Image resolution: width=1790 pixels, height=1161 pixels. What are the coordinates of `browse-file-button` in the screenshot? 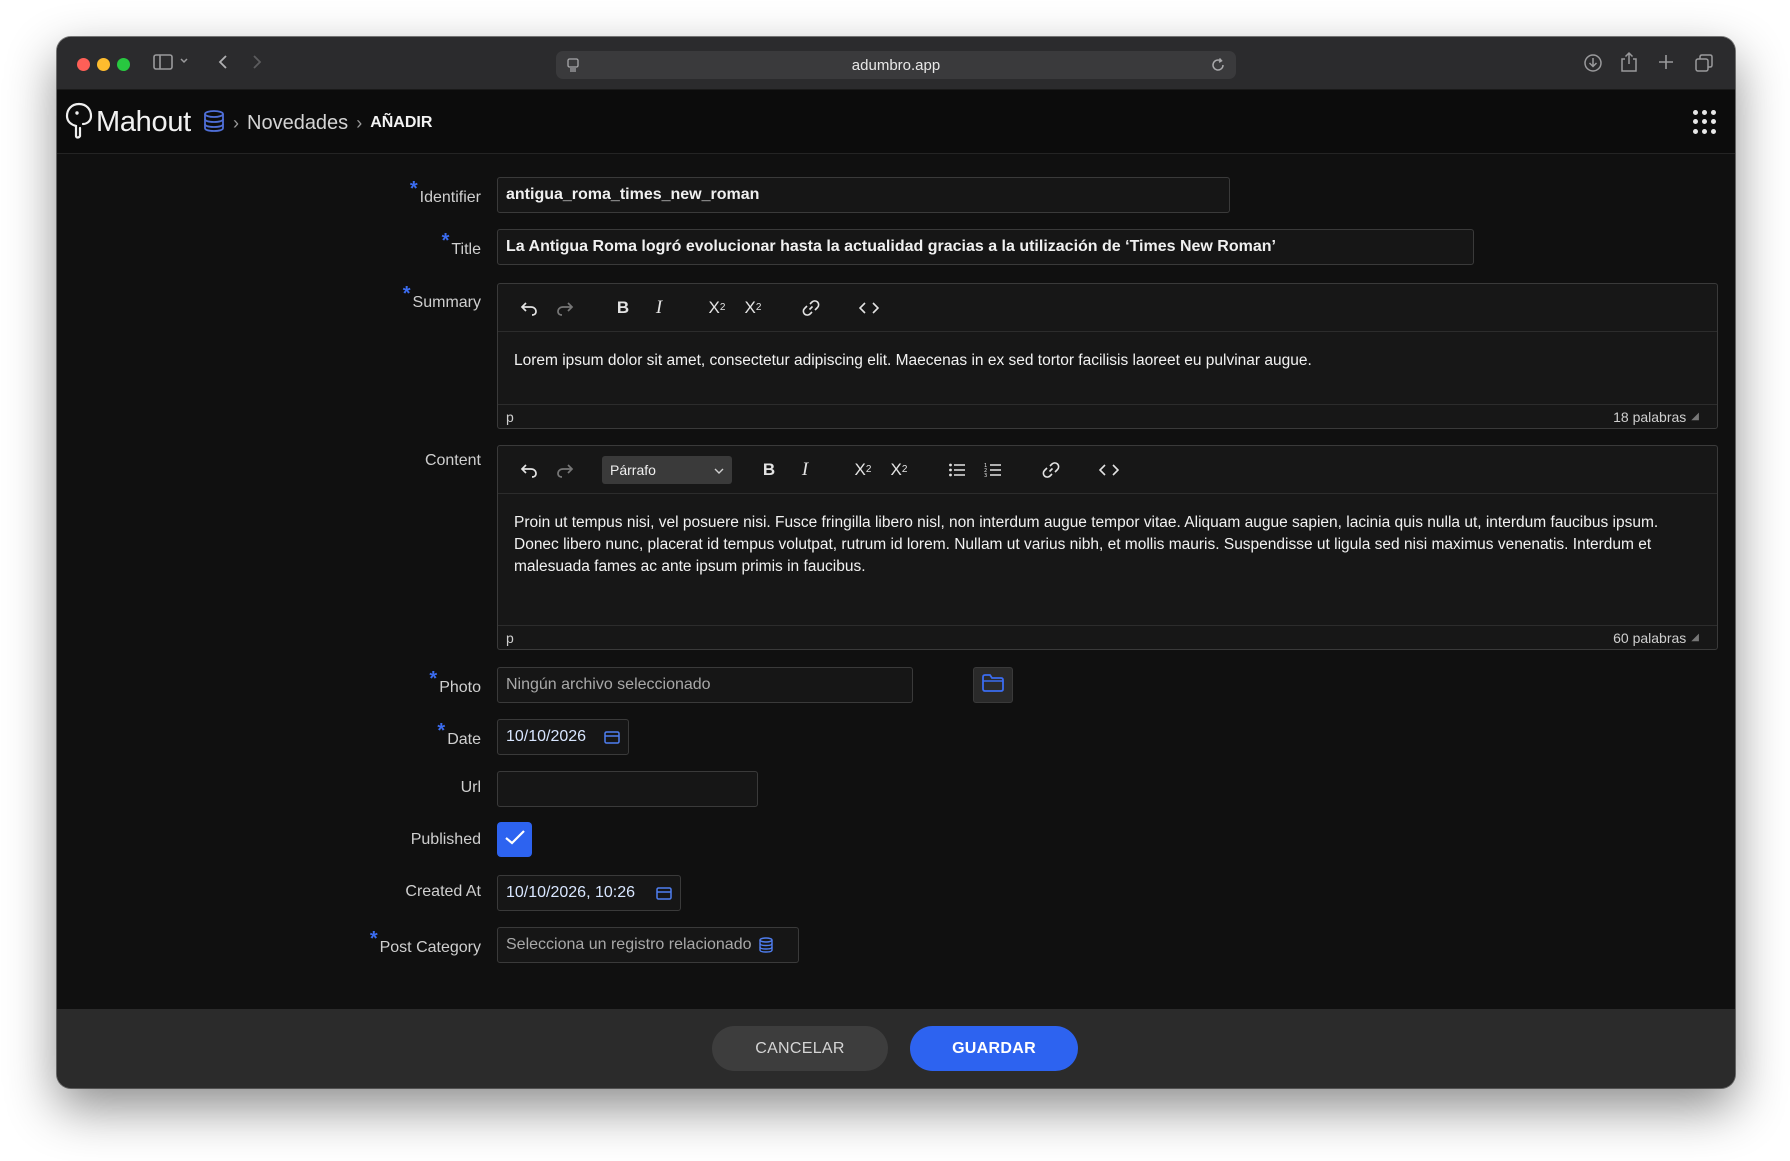 It's located at (993, 685).